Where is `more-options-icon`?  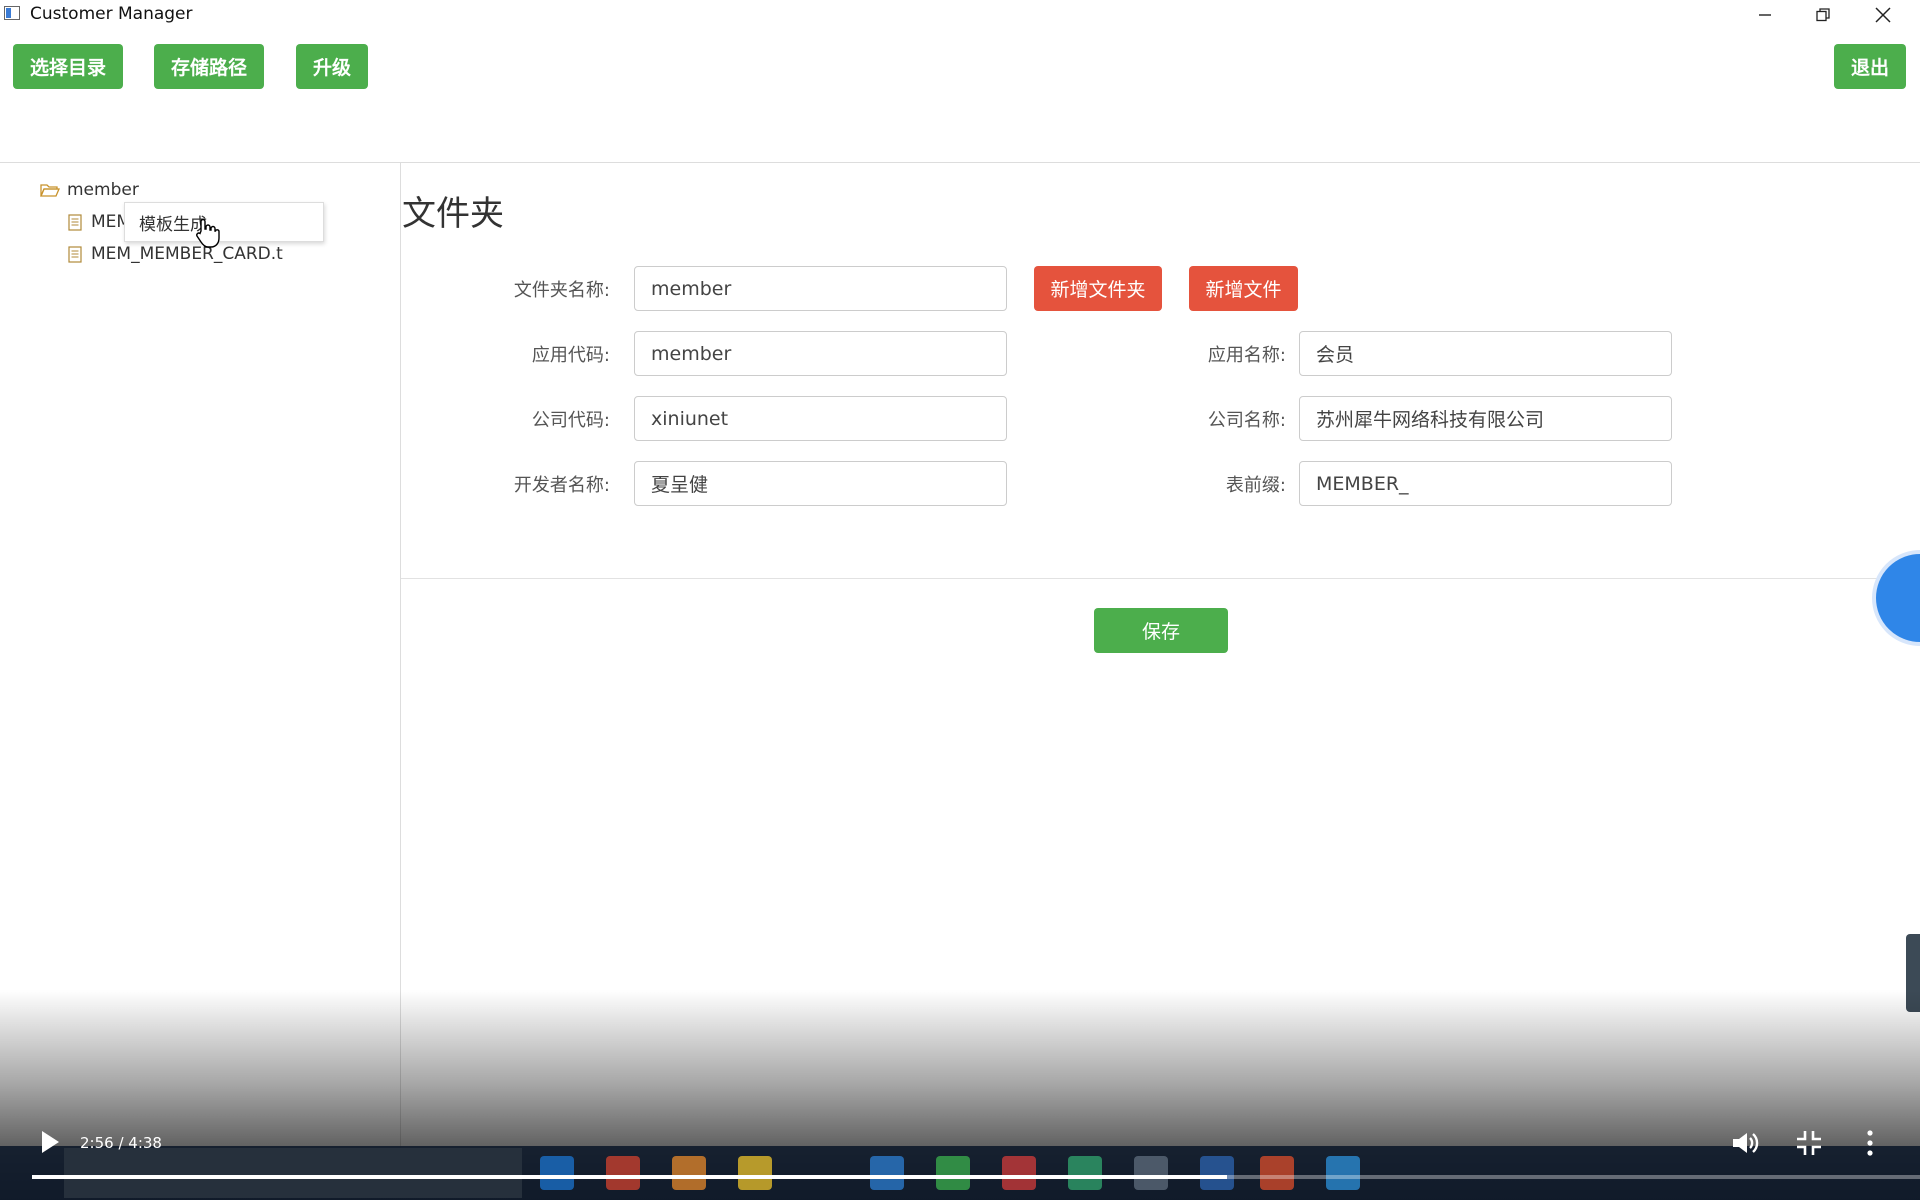
more-options-icon is located at coordinates (1870, 1143).